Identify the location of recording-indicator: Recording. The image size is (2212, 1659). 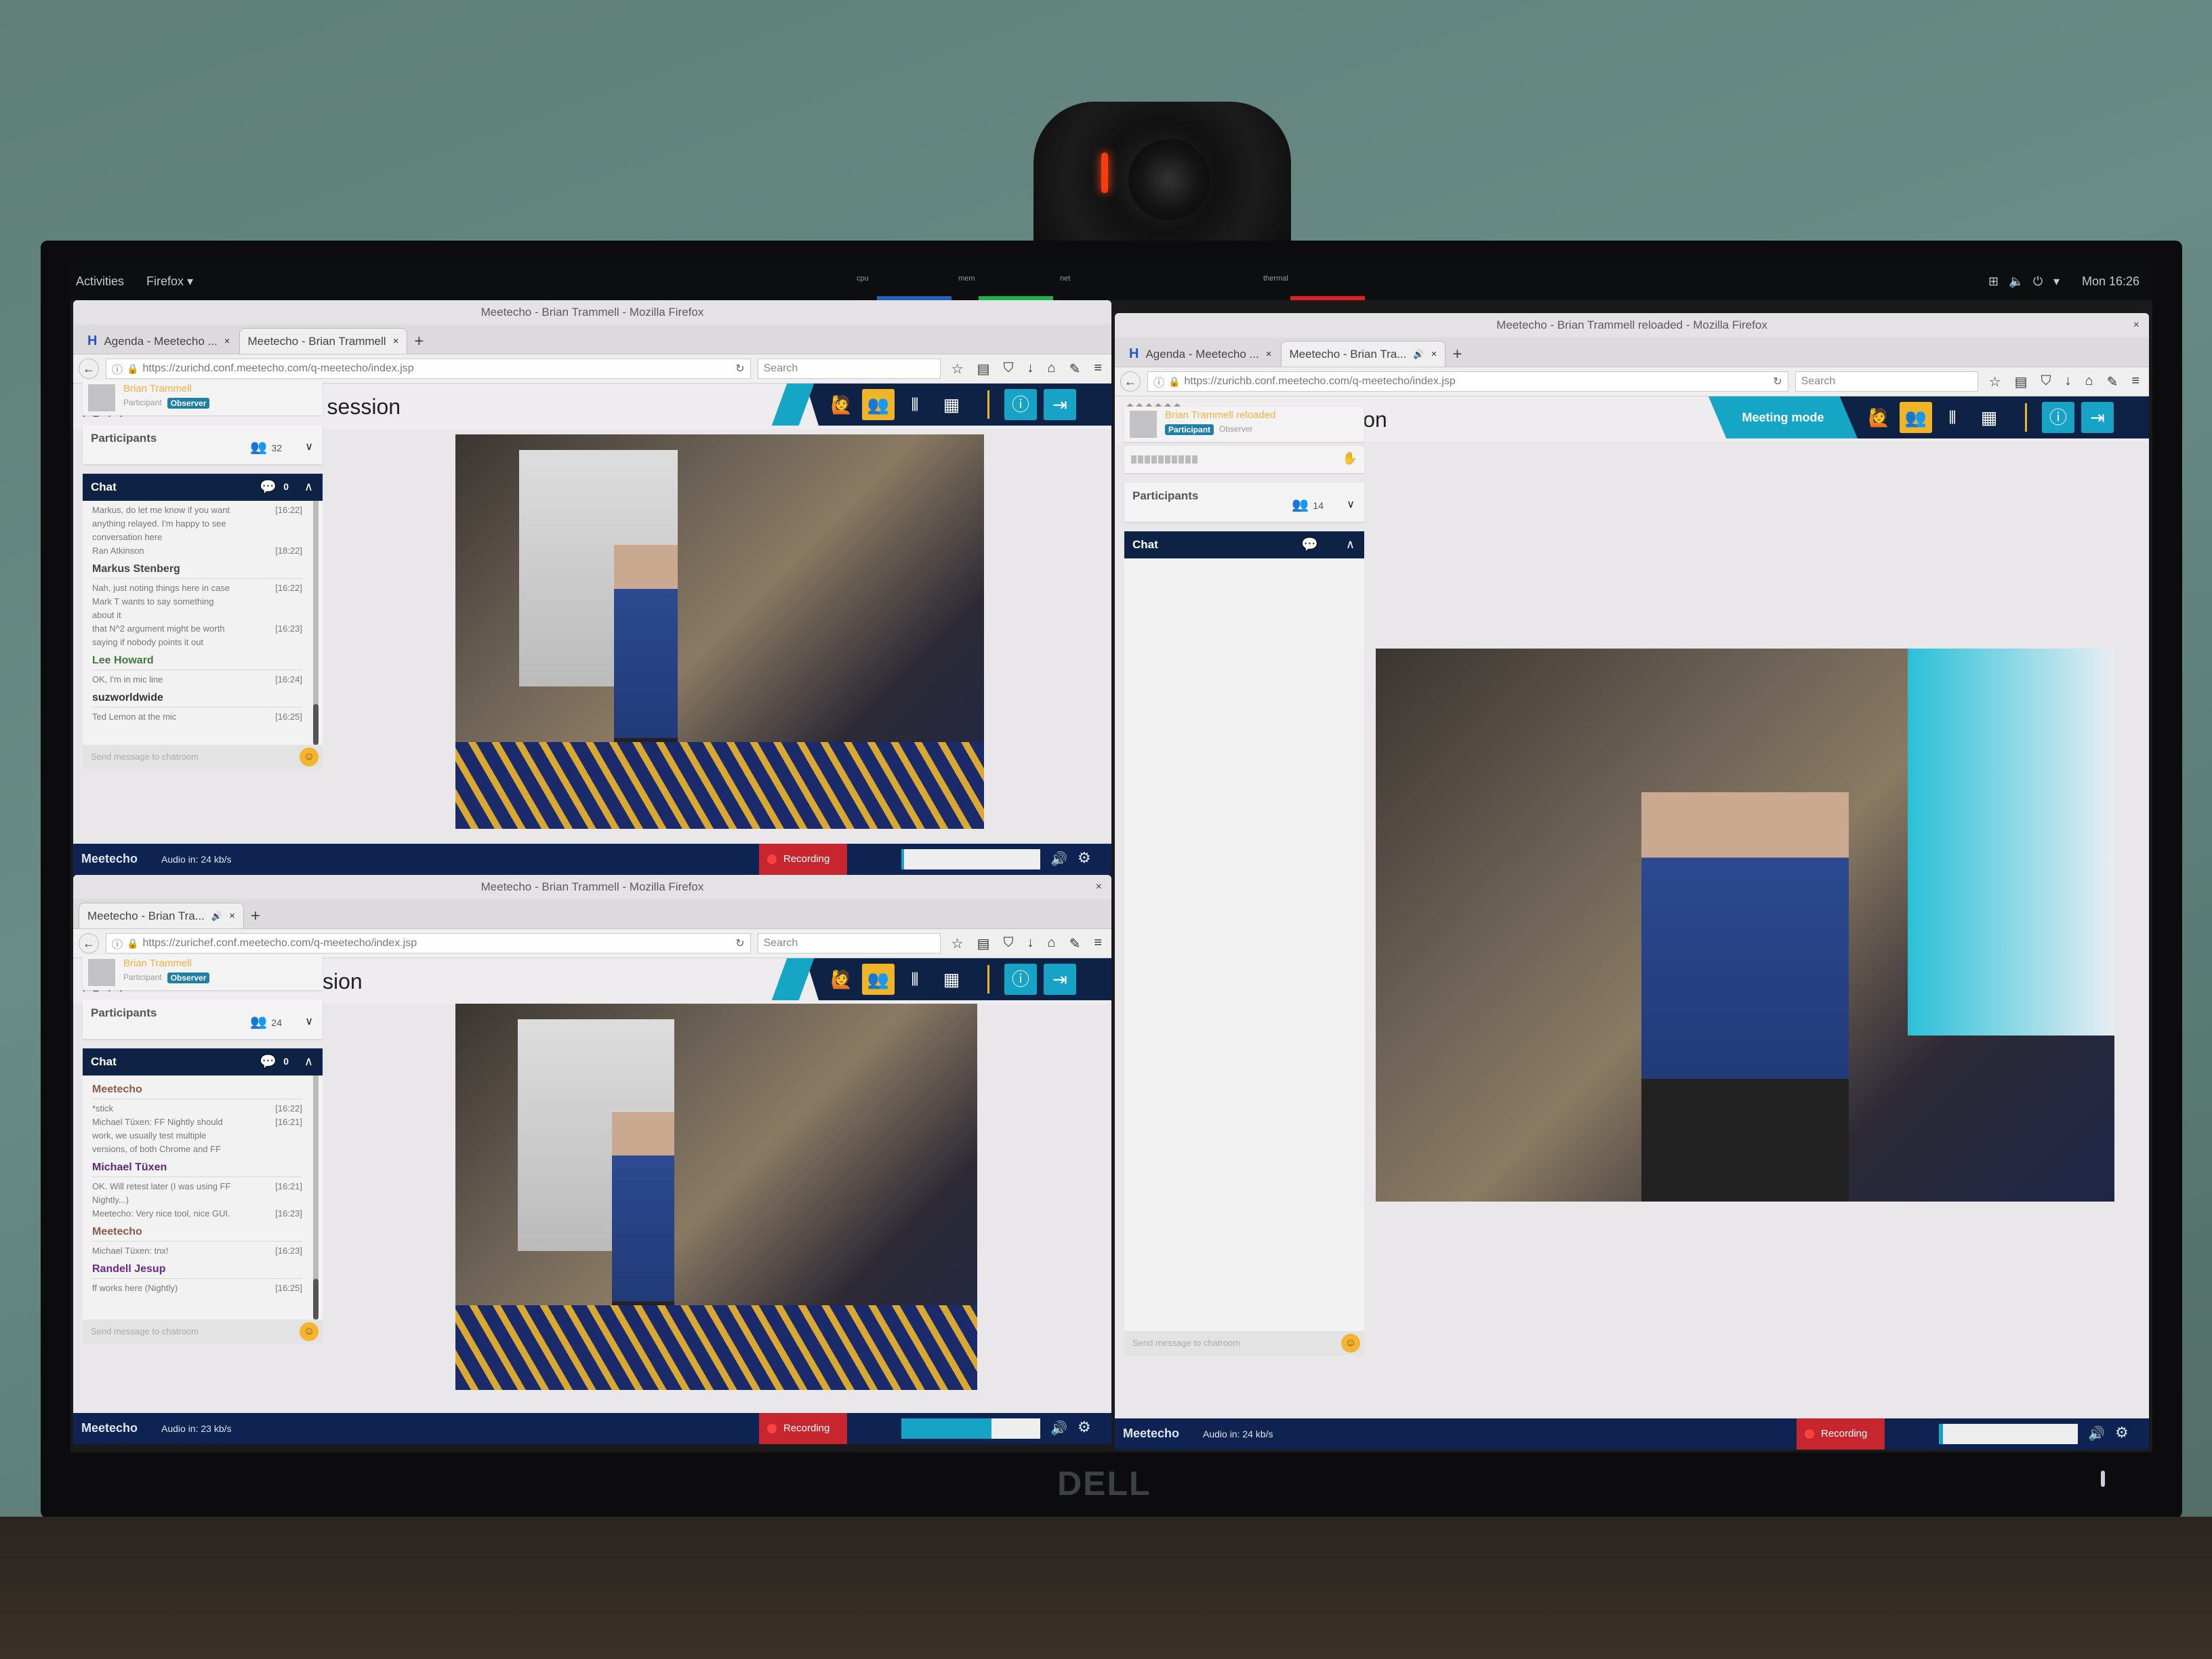
(803, 859).